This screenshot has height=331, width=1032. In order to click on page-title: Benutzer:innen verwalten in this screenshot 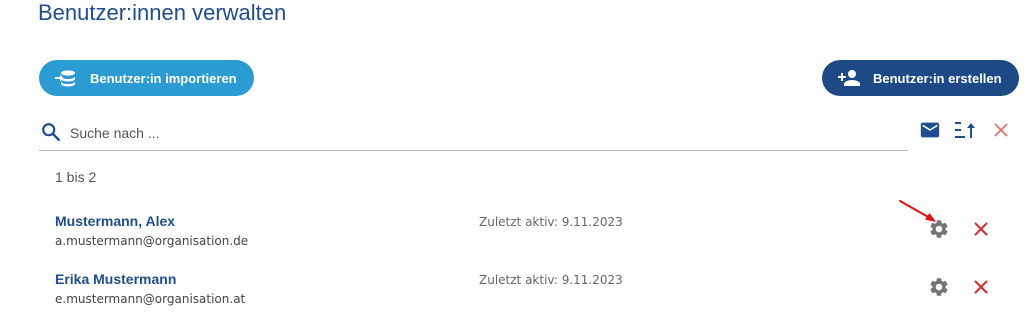, I will do `click(162, 12)`.